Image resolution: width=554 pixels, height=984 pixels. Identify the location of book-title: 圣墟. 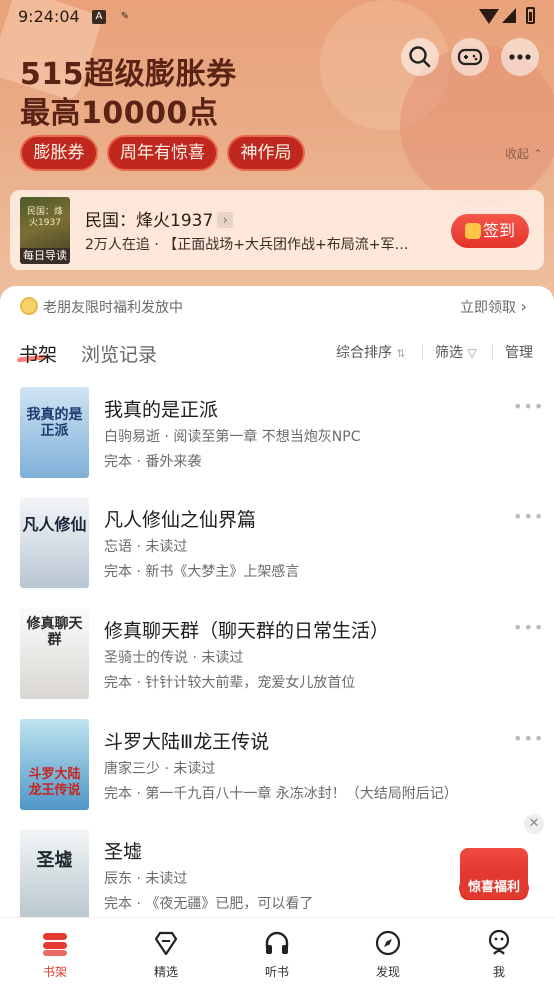
(123, 852).